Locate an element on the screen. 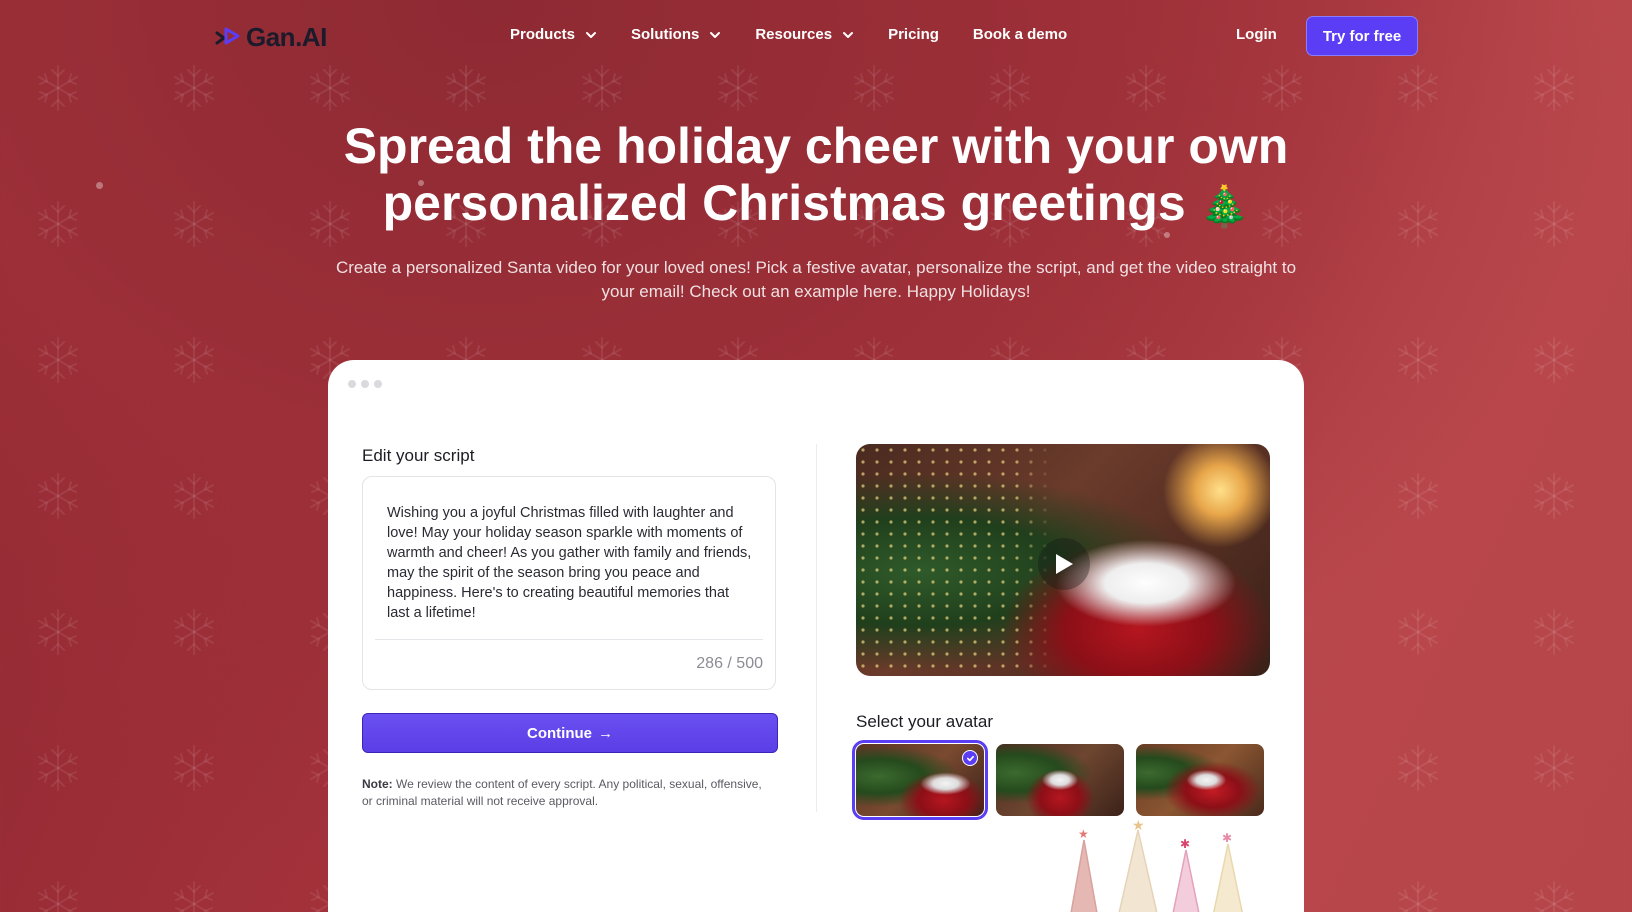  nav-book-demo-label: Book a demo is located at coordinates (1020, 34).